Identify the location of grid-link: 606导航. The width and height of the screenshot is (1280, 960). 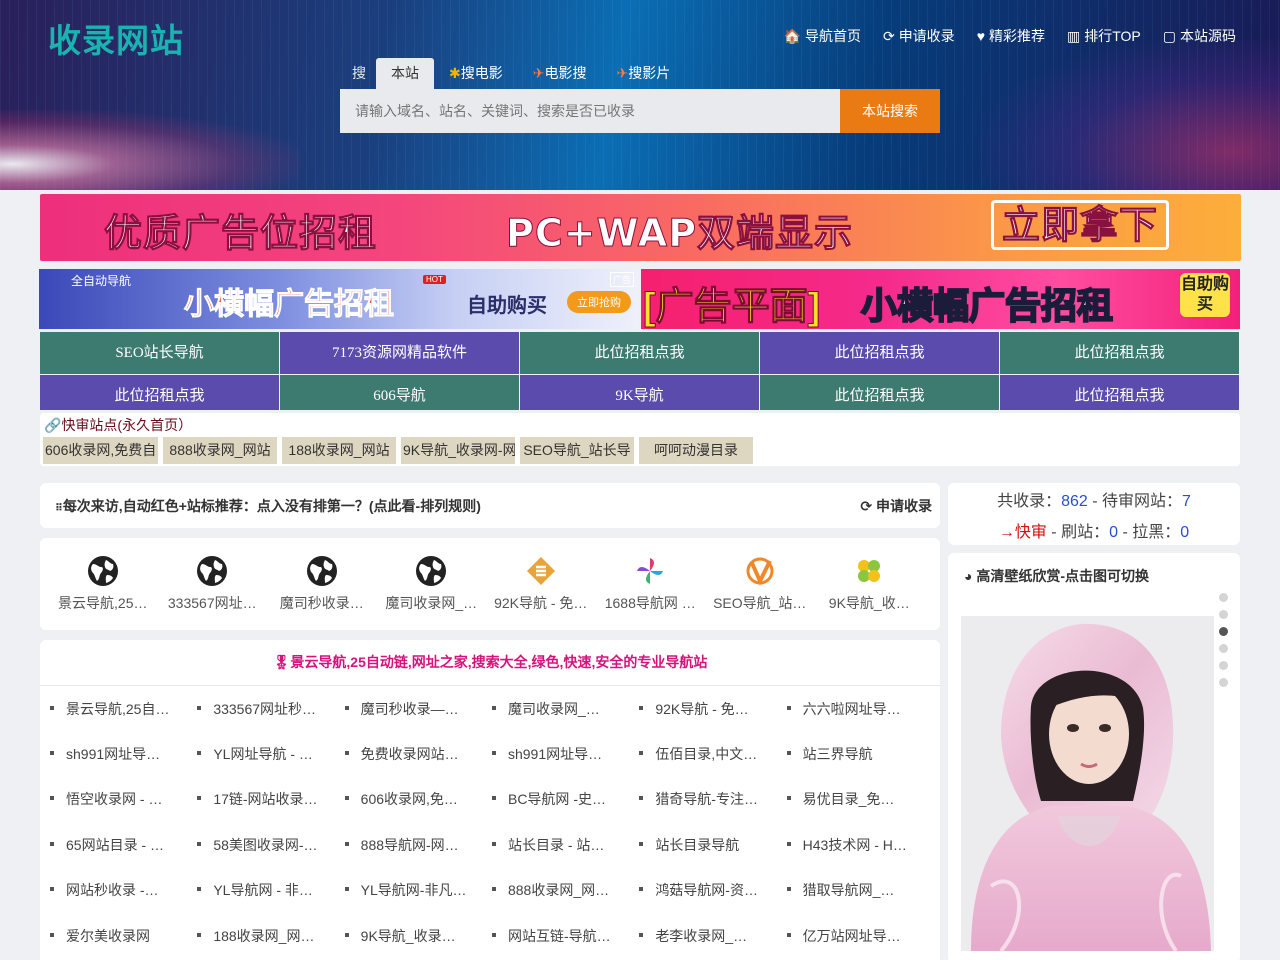
(399, 392).